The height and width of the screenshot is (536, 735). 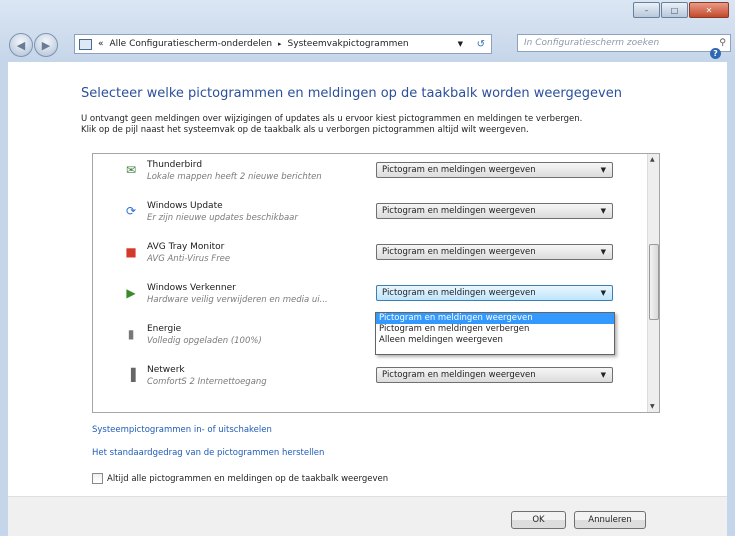 I want to click on network-icon: ▐, so click(x=131, y=375).